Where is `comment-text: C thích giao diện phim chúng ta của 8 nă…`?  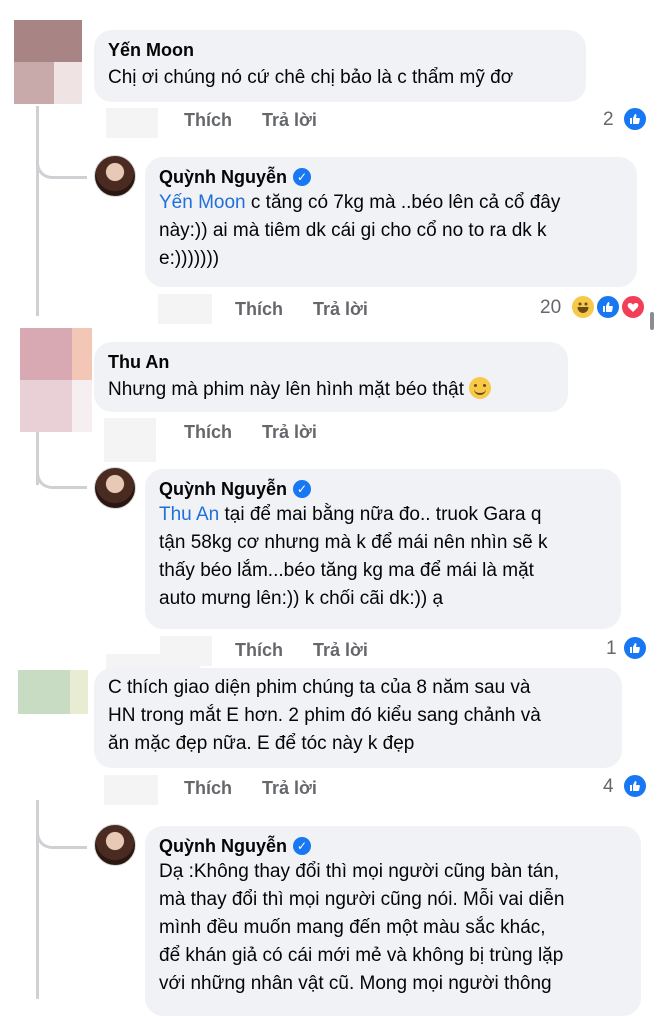 comment-text: C thích giao diện phim chúng ta của 8 nă… is located at coordinates (324, 715).